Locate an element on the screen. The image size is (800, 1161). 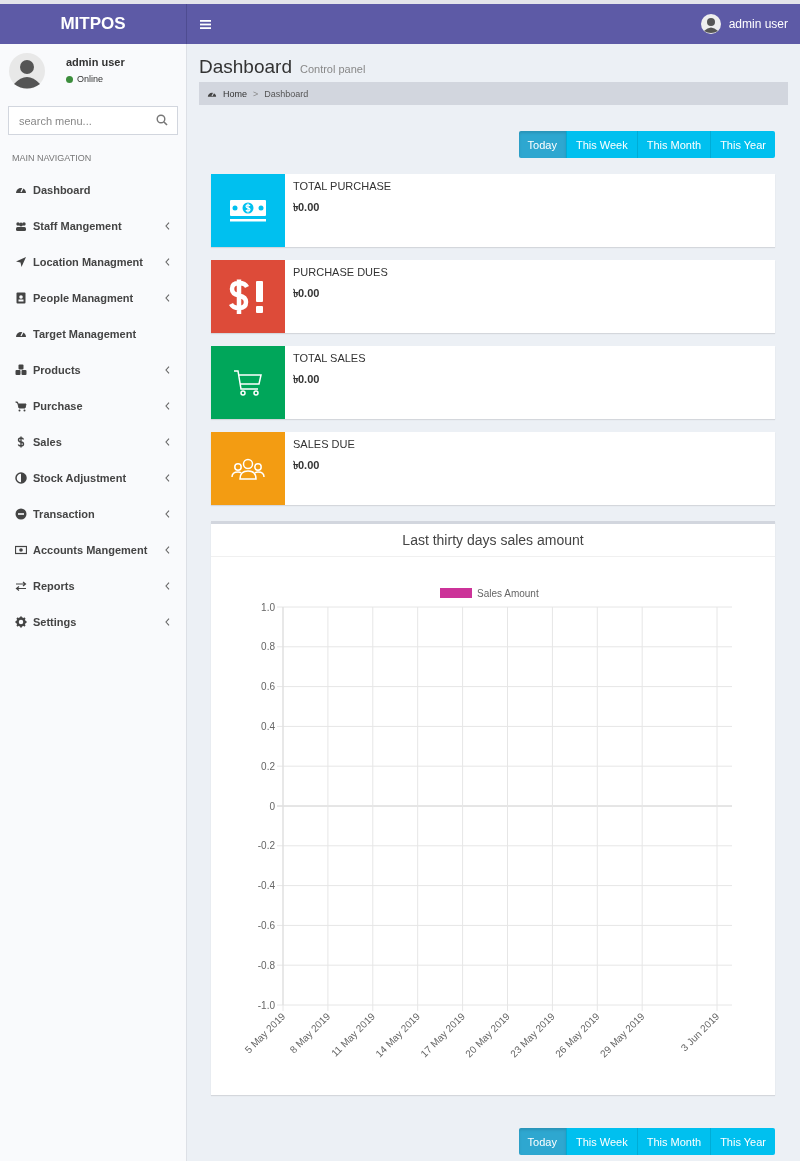
minus-circle-icon is located at coordinates (21, 514).